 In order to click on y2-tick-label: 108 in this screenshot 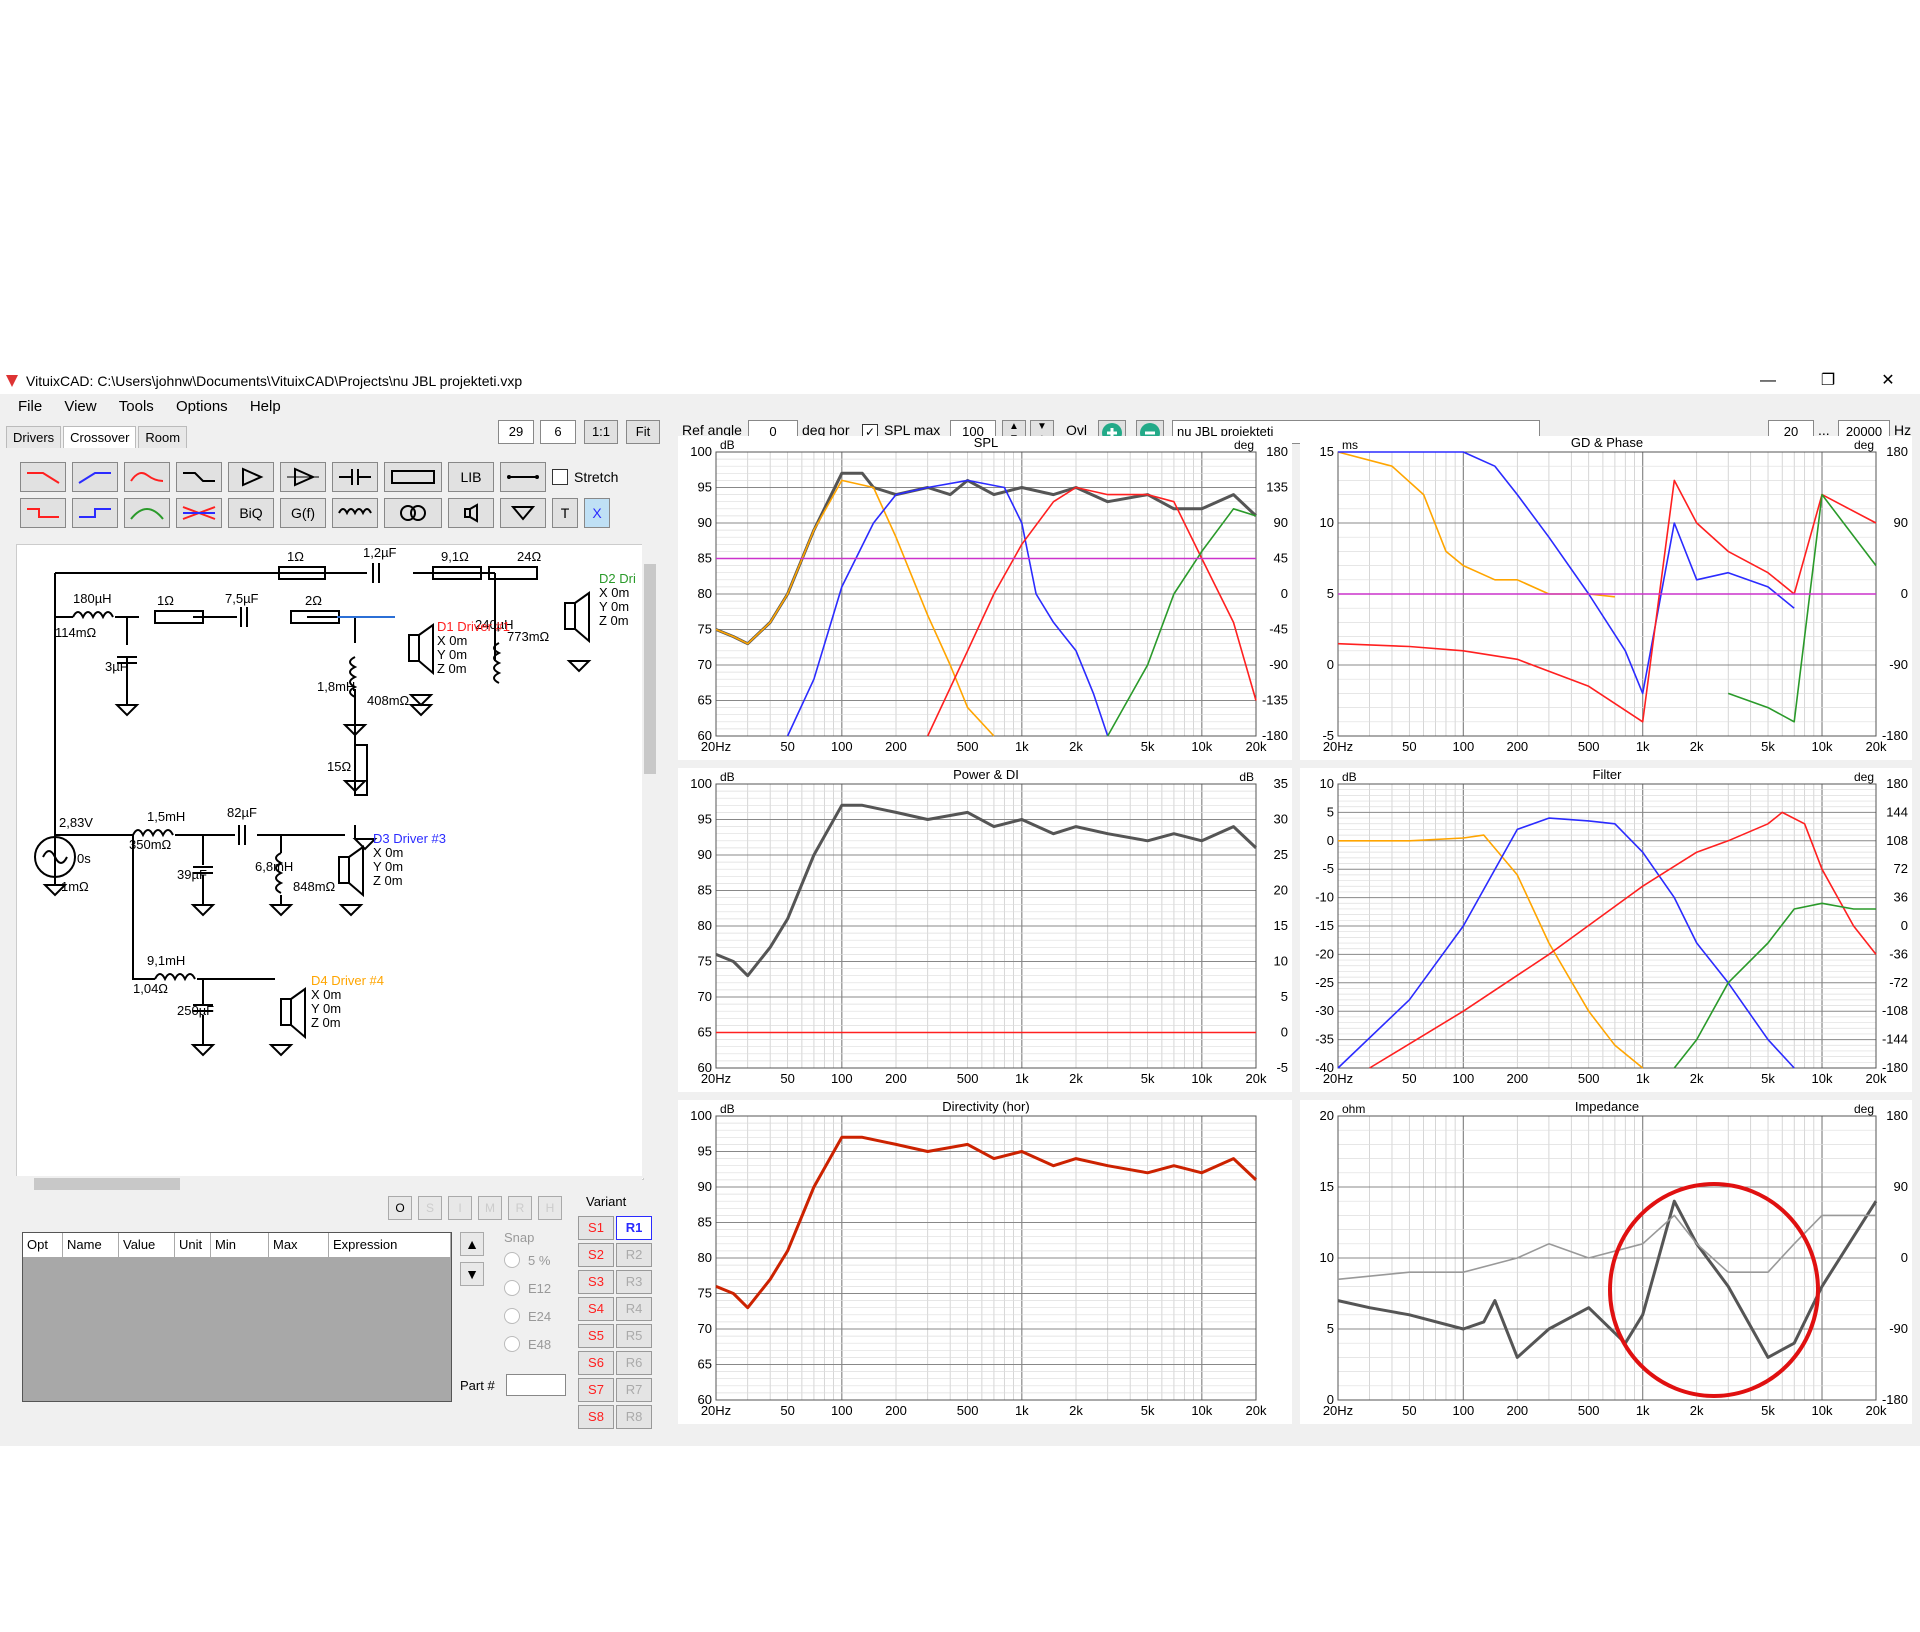, I will do `click(1897, 840)`.